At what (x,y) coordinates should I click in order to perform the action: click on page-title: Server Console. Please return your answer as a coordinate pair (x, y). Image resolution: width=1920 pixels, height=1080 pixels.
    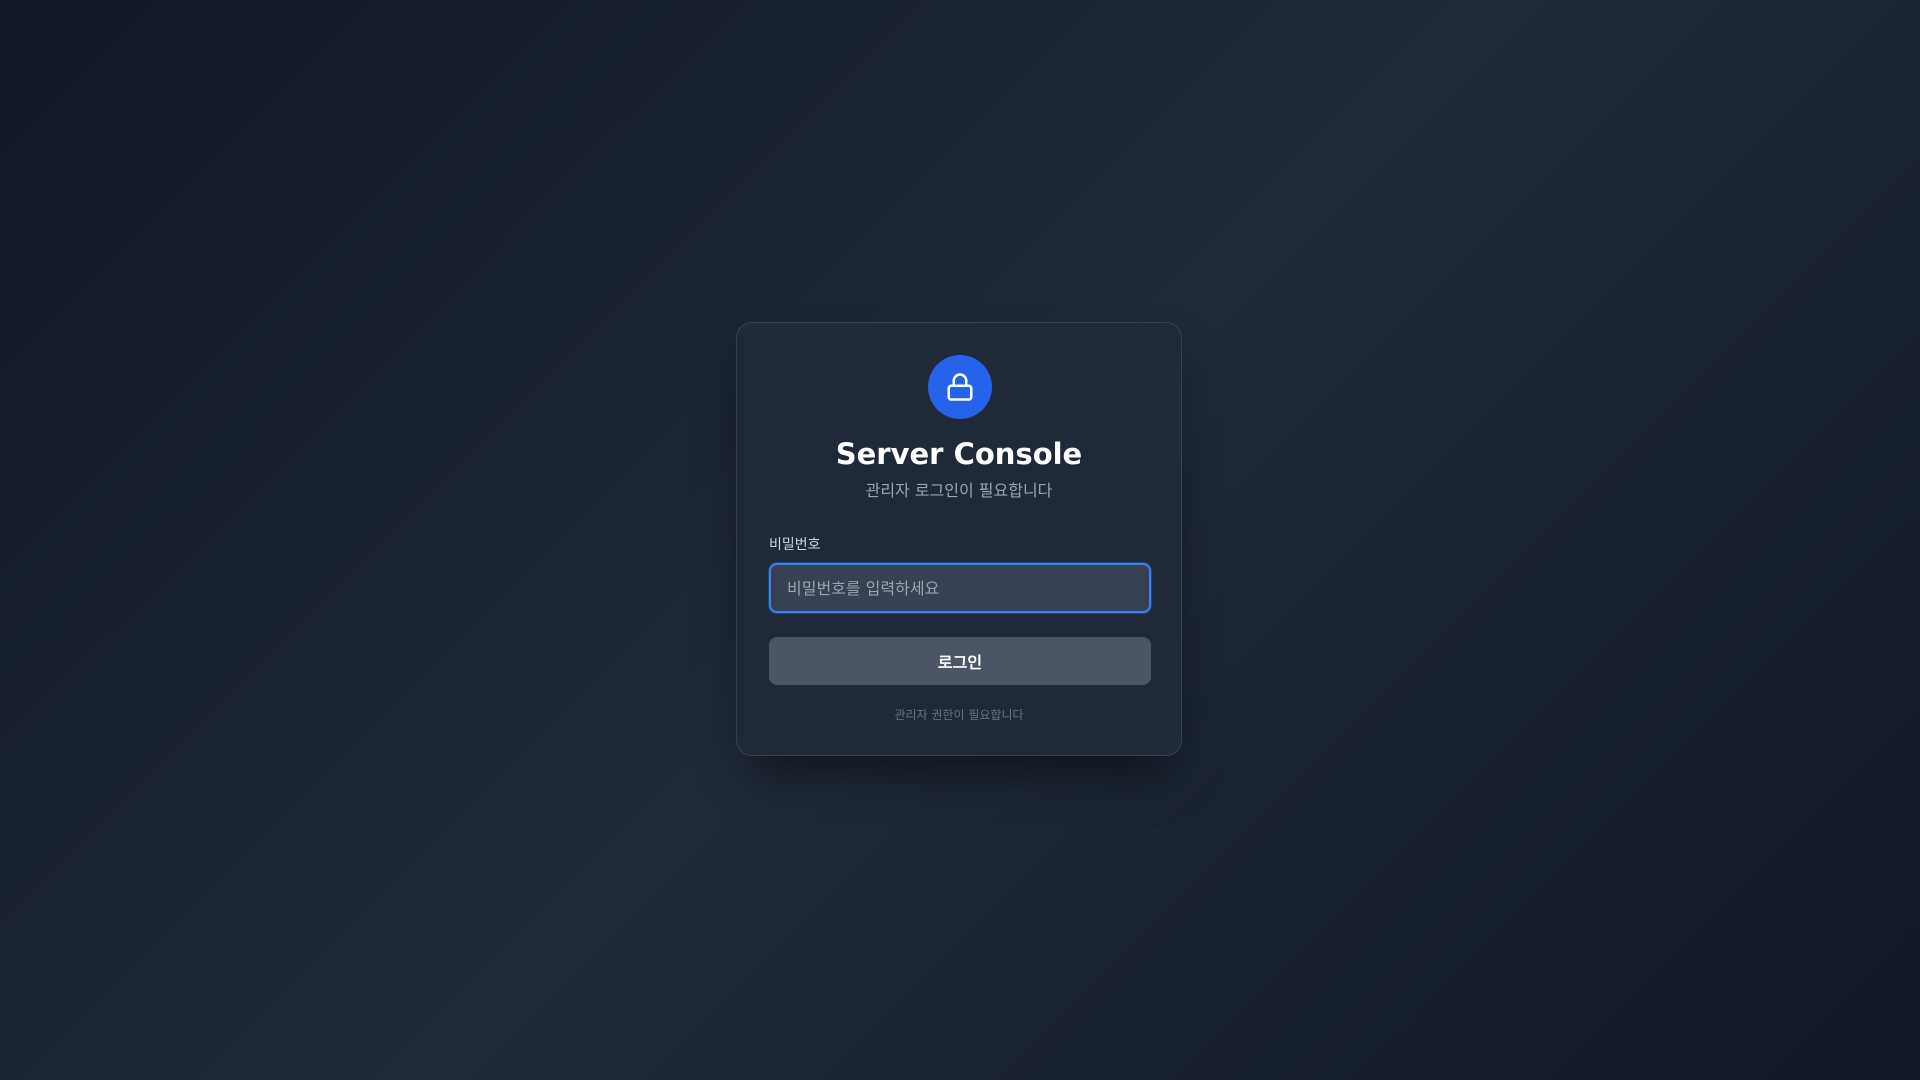
    Looking at the image, I should click on (959, 454).